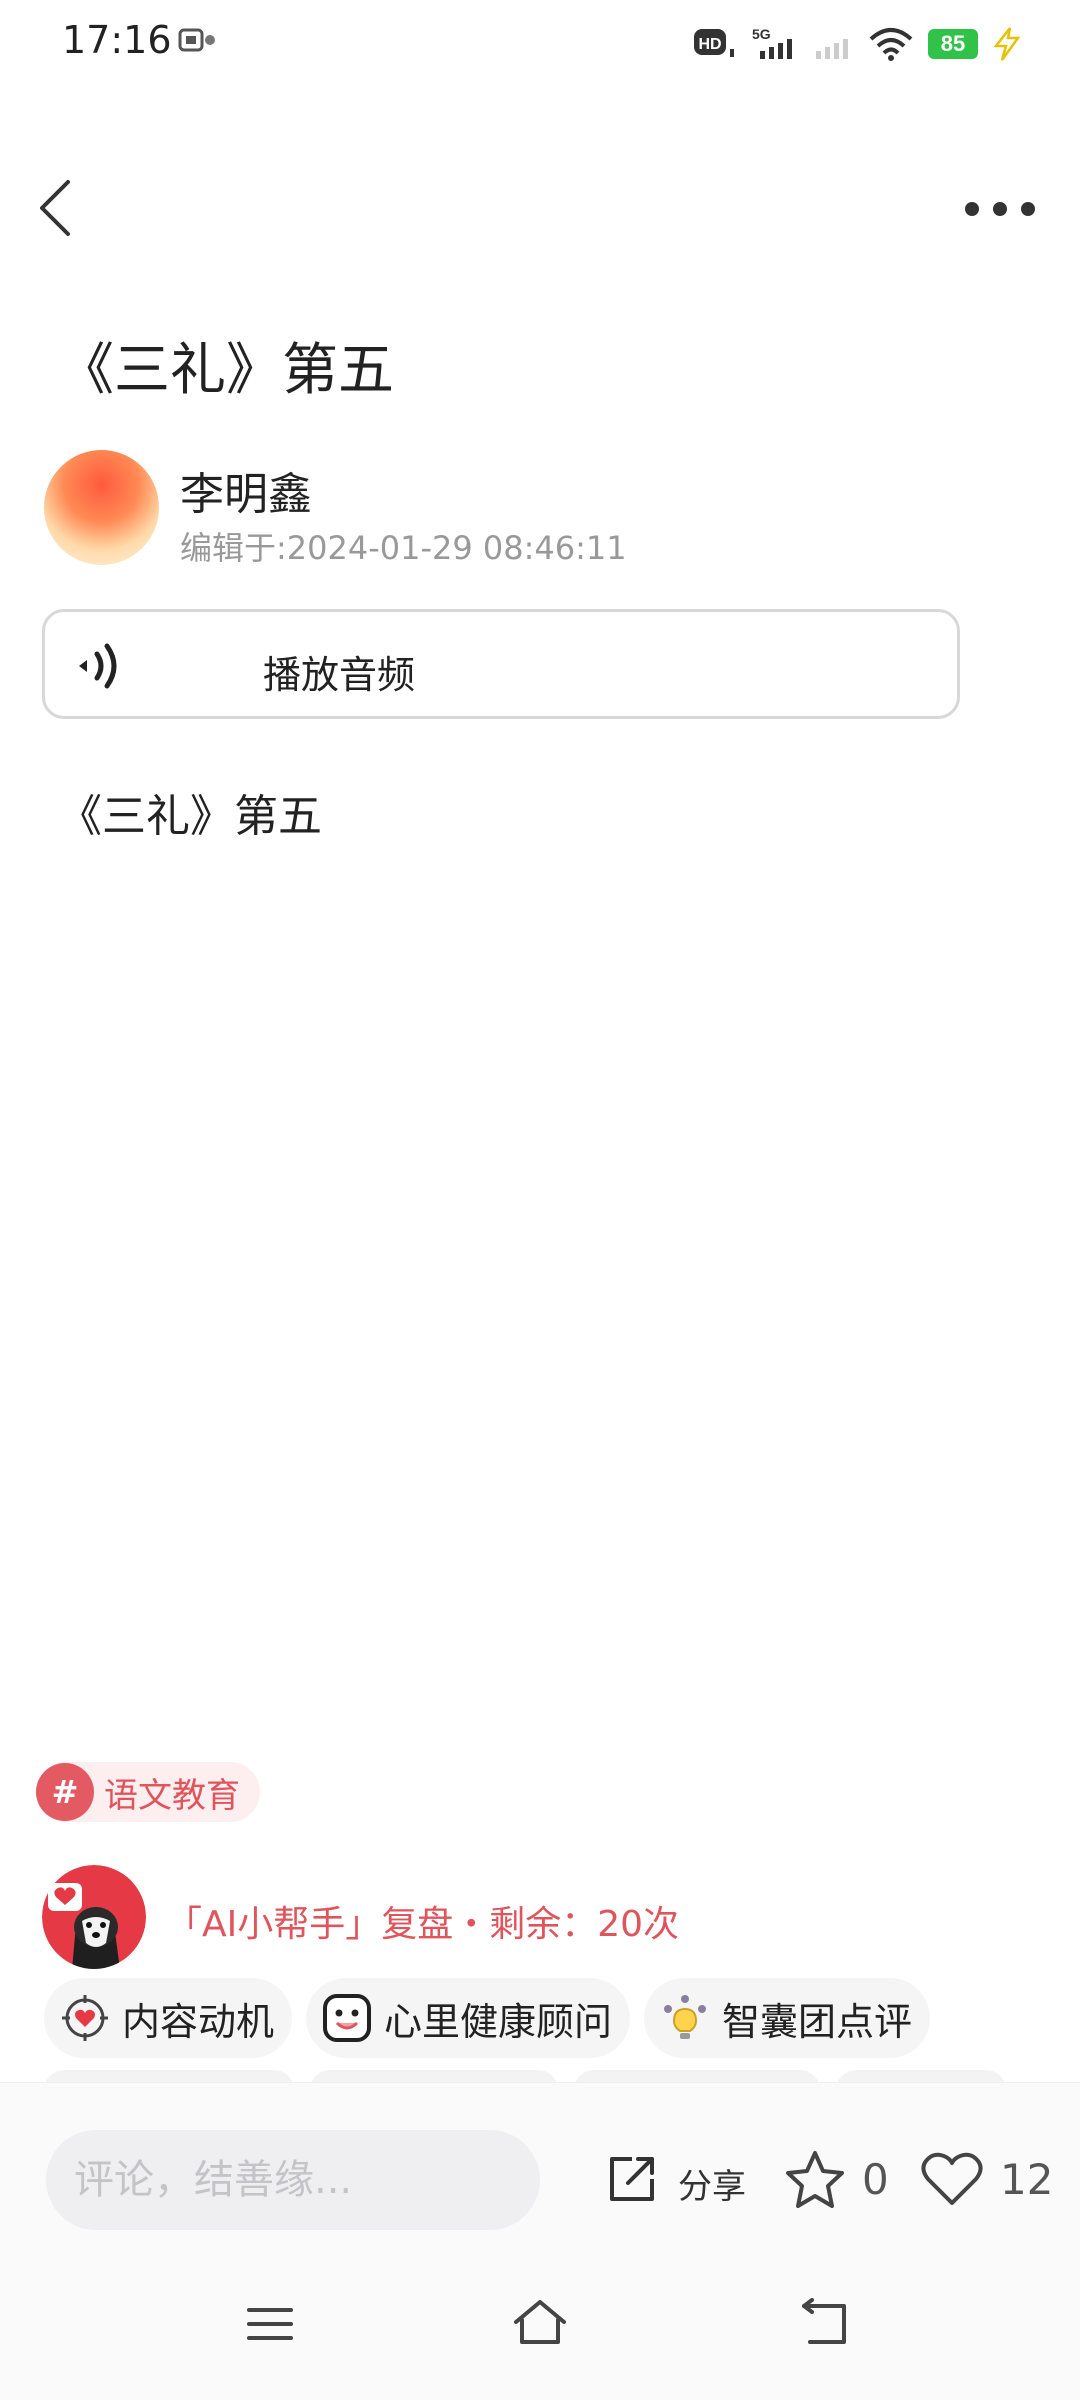 The height and width of the screenshot is (2400, 1080). Describe the element at coordinates (190, 816) in the screenshot. I see `article-body: 《三礼》第五` at that location.